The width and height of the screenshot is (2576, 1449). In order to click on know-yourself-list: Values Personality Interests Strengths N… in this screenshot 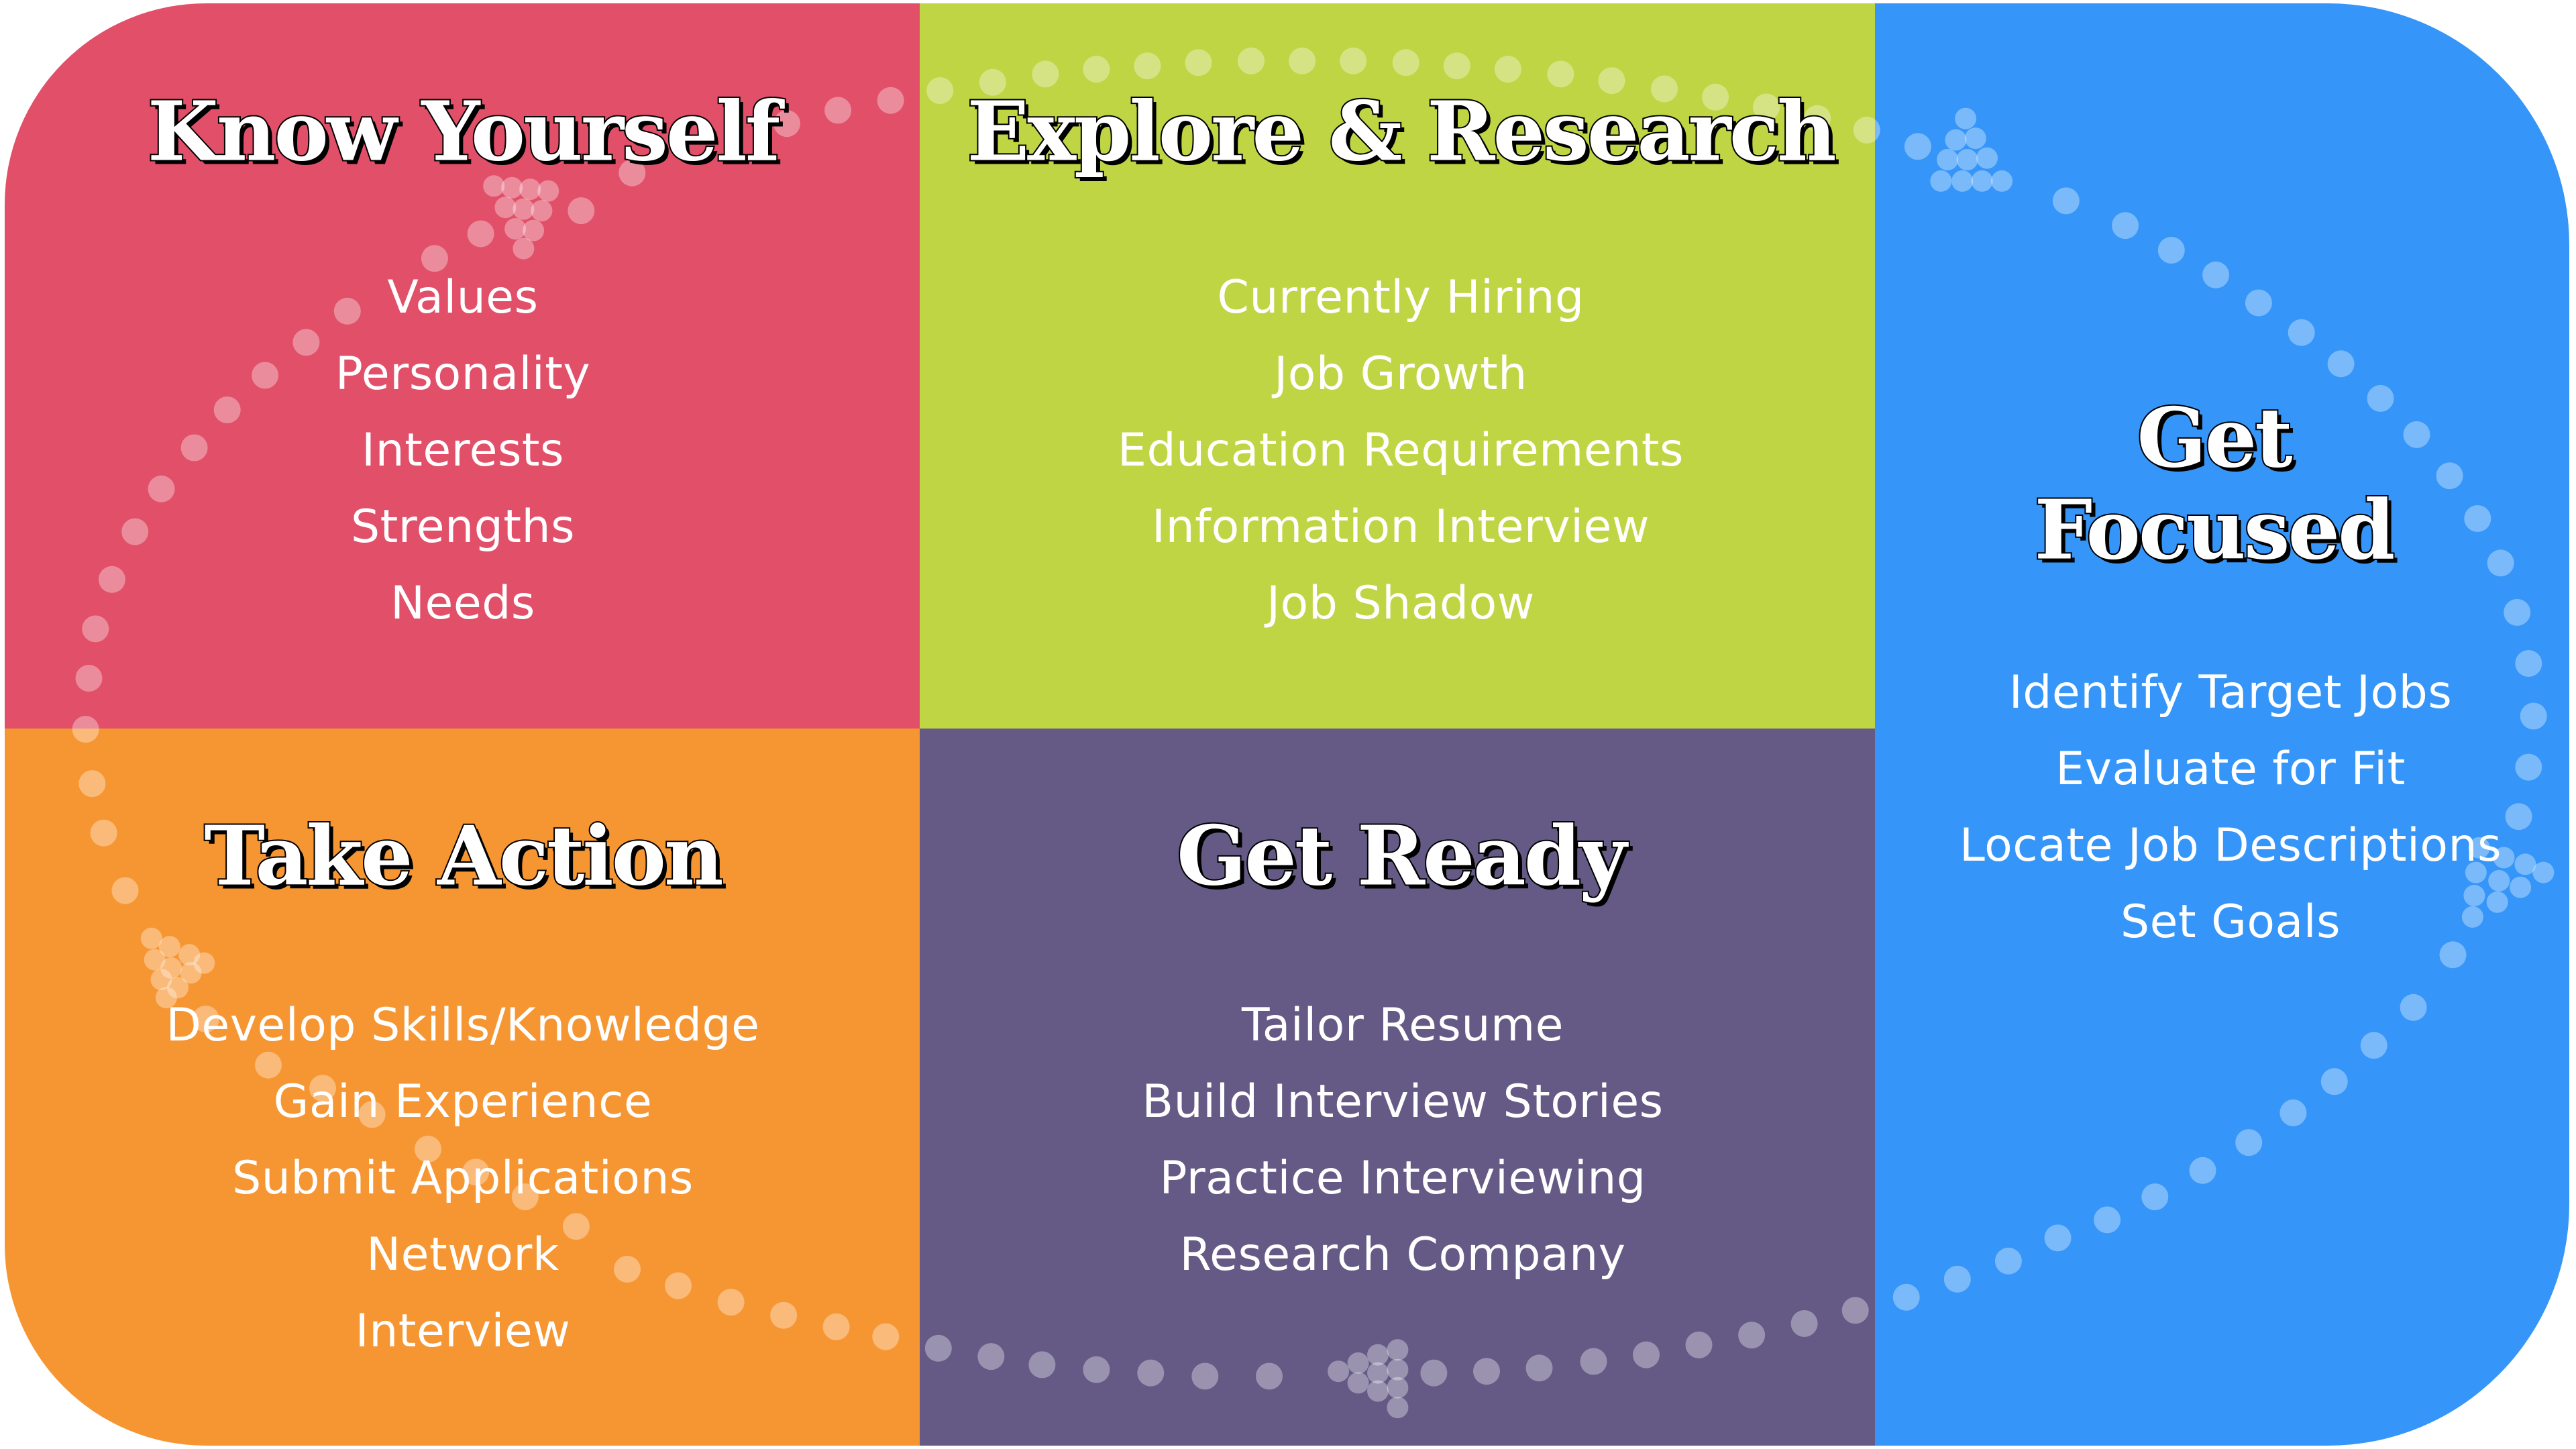, I will do `click(462, 451)`.